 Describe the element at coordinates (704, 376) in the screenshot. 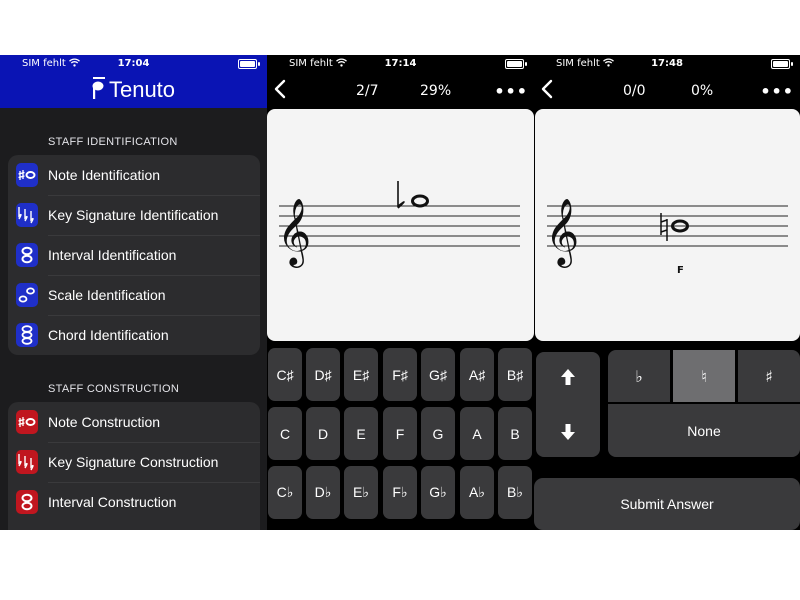

I see `accidental-natural-button: ♮` at that location.